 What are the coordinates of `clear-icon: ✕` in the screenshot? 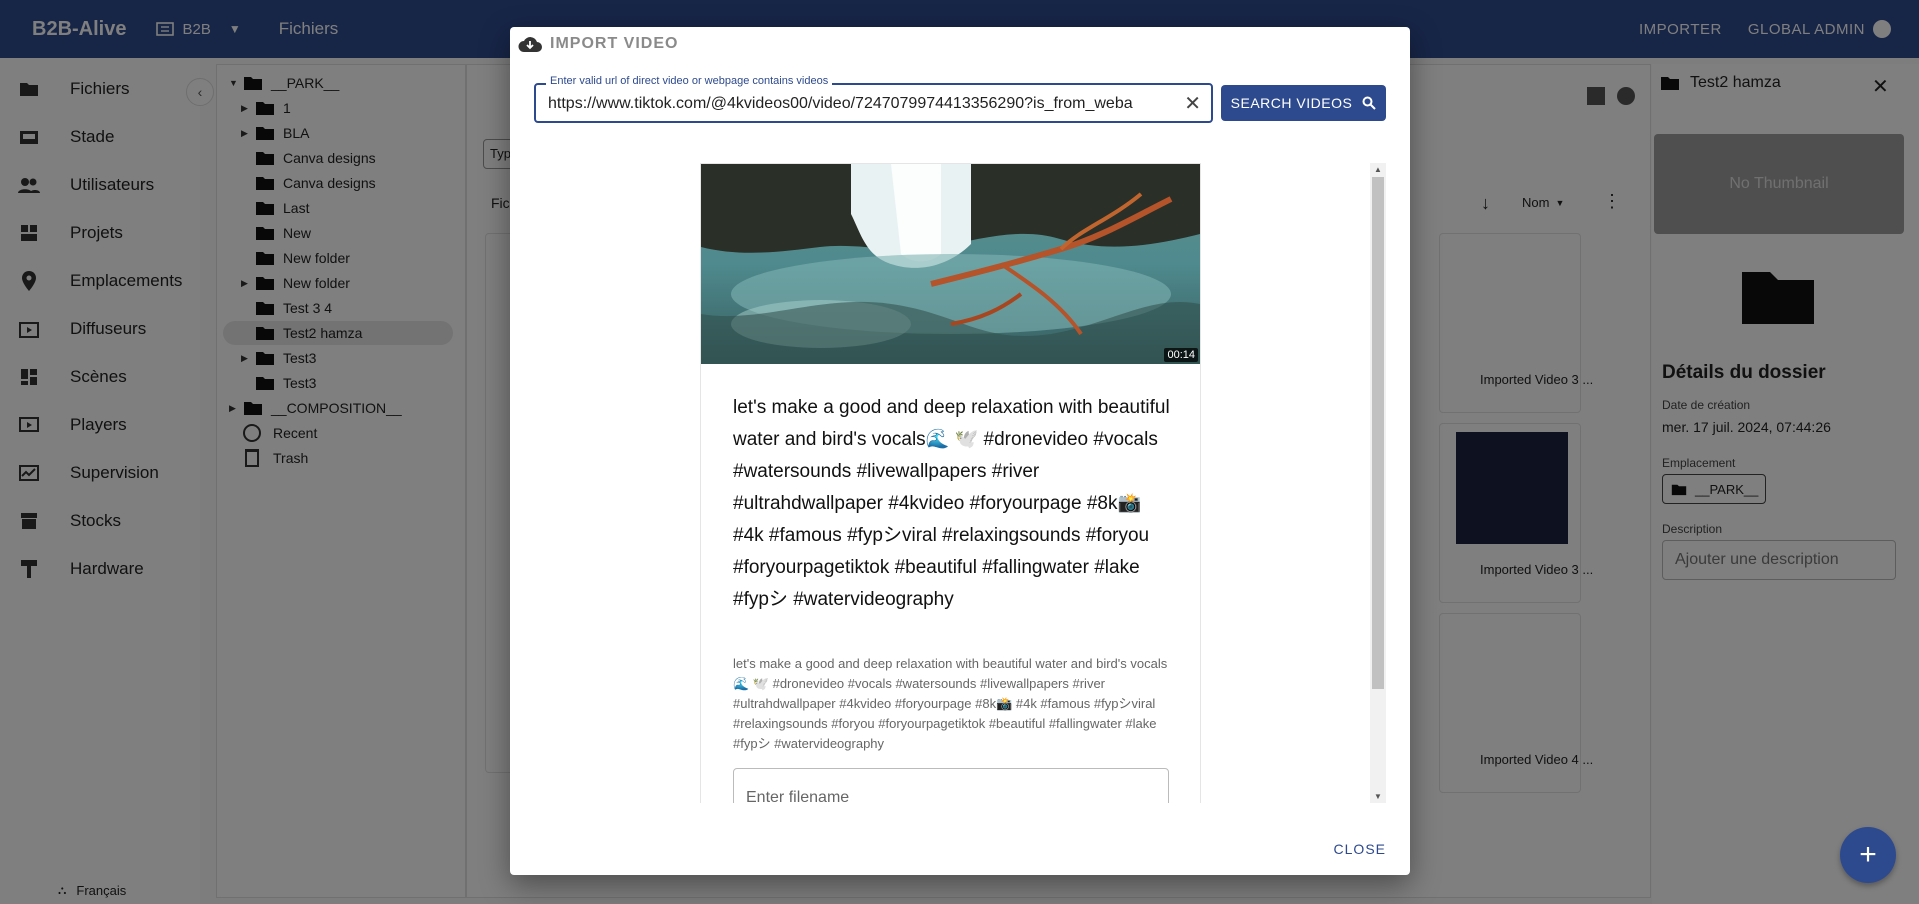 It's located at (1192, 104).